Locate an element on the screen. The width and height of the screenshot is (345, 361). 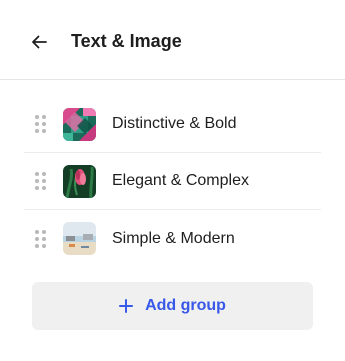
flower-thumbnail is located at coordinates (79, 181).